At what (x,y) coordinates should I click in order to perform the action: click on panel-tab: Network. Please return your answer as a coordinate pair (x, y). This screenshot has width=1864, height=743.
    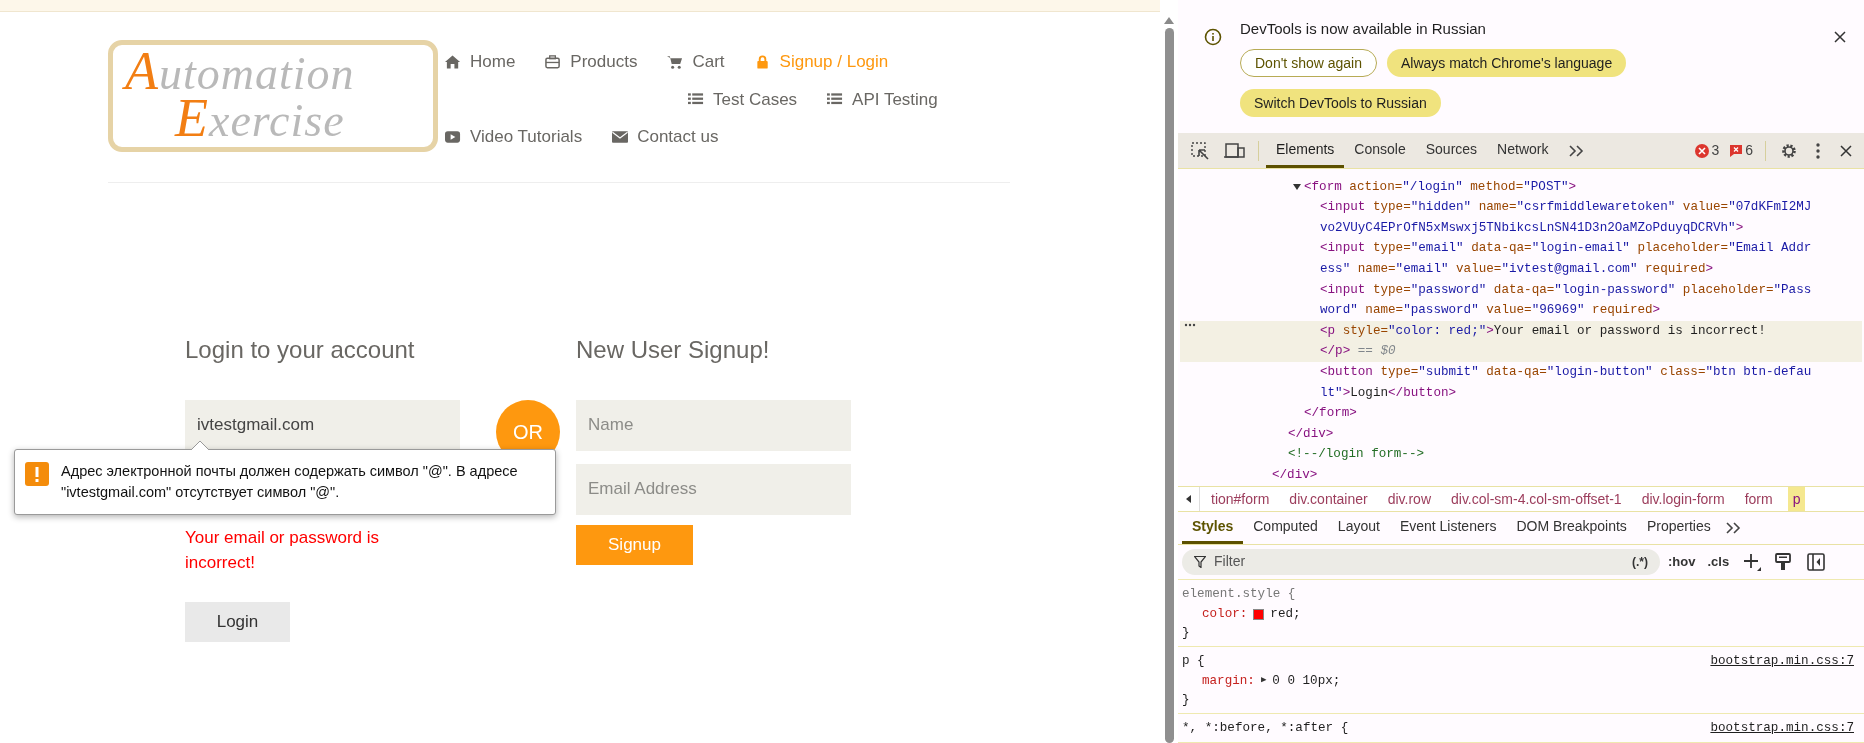
    Looking at the image, I should click on (1523, 150).